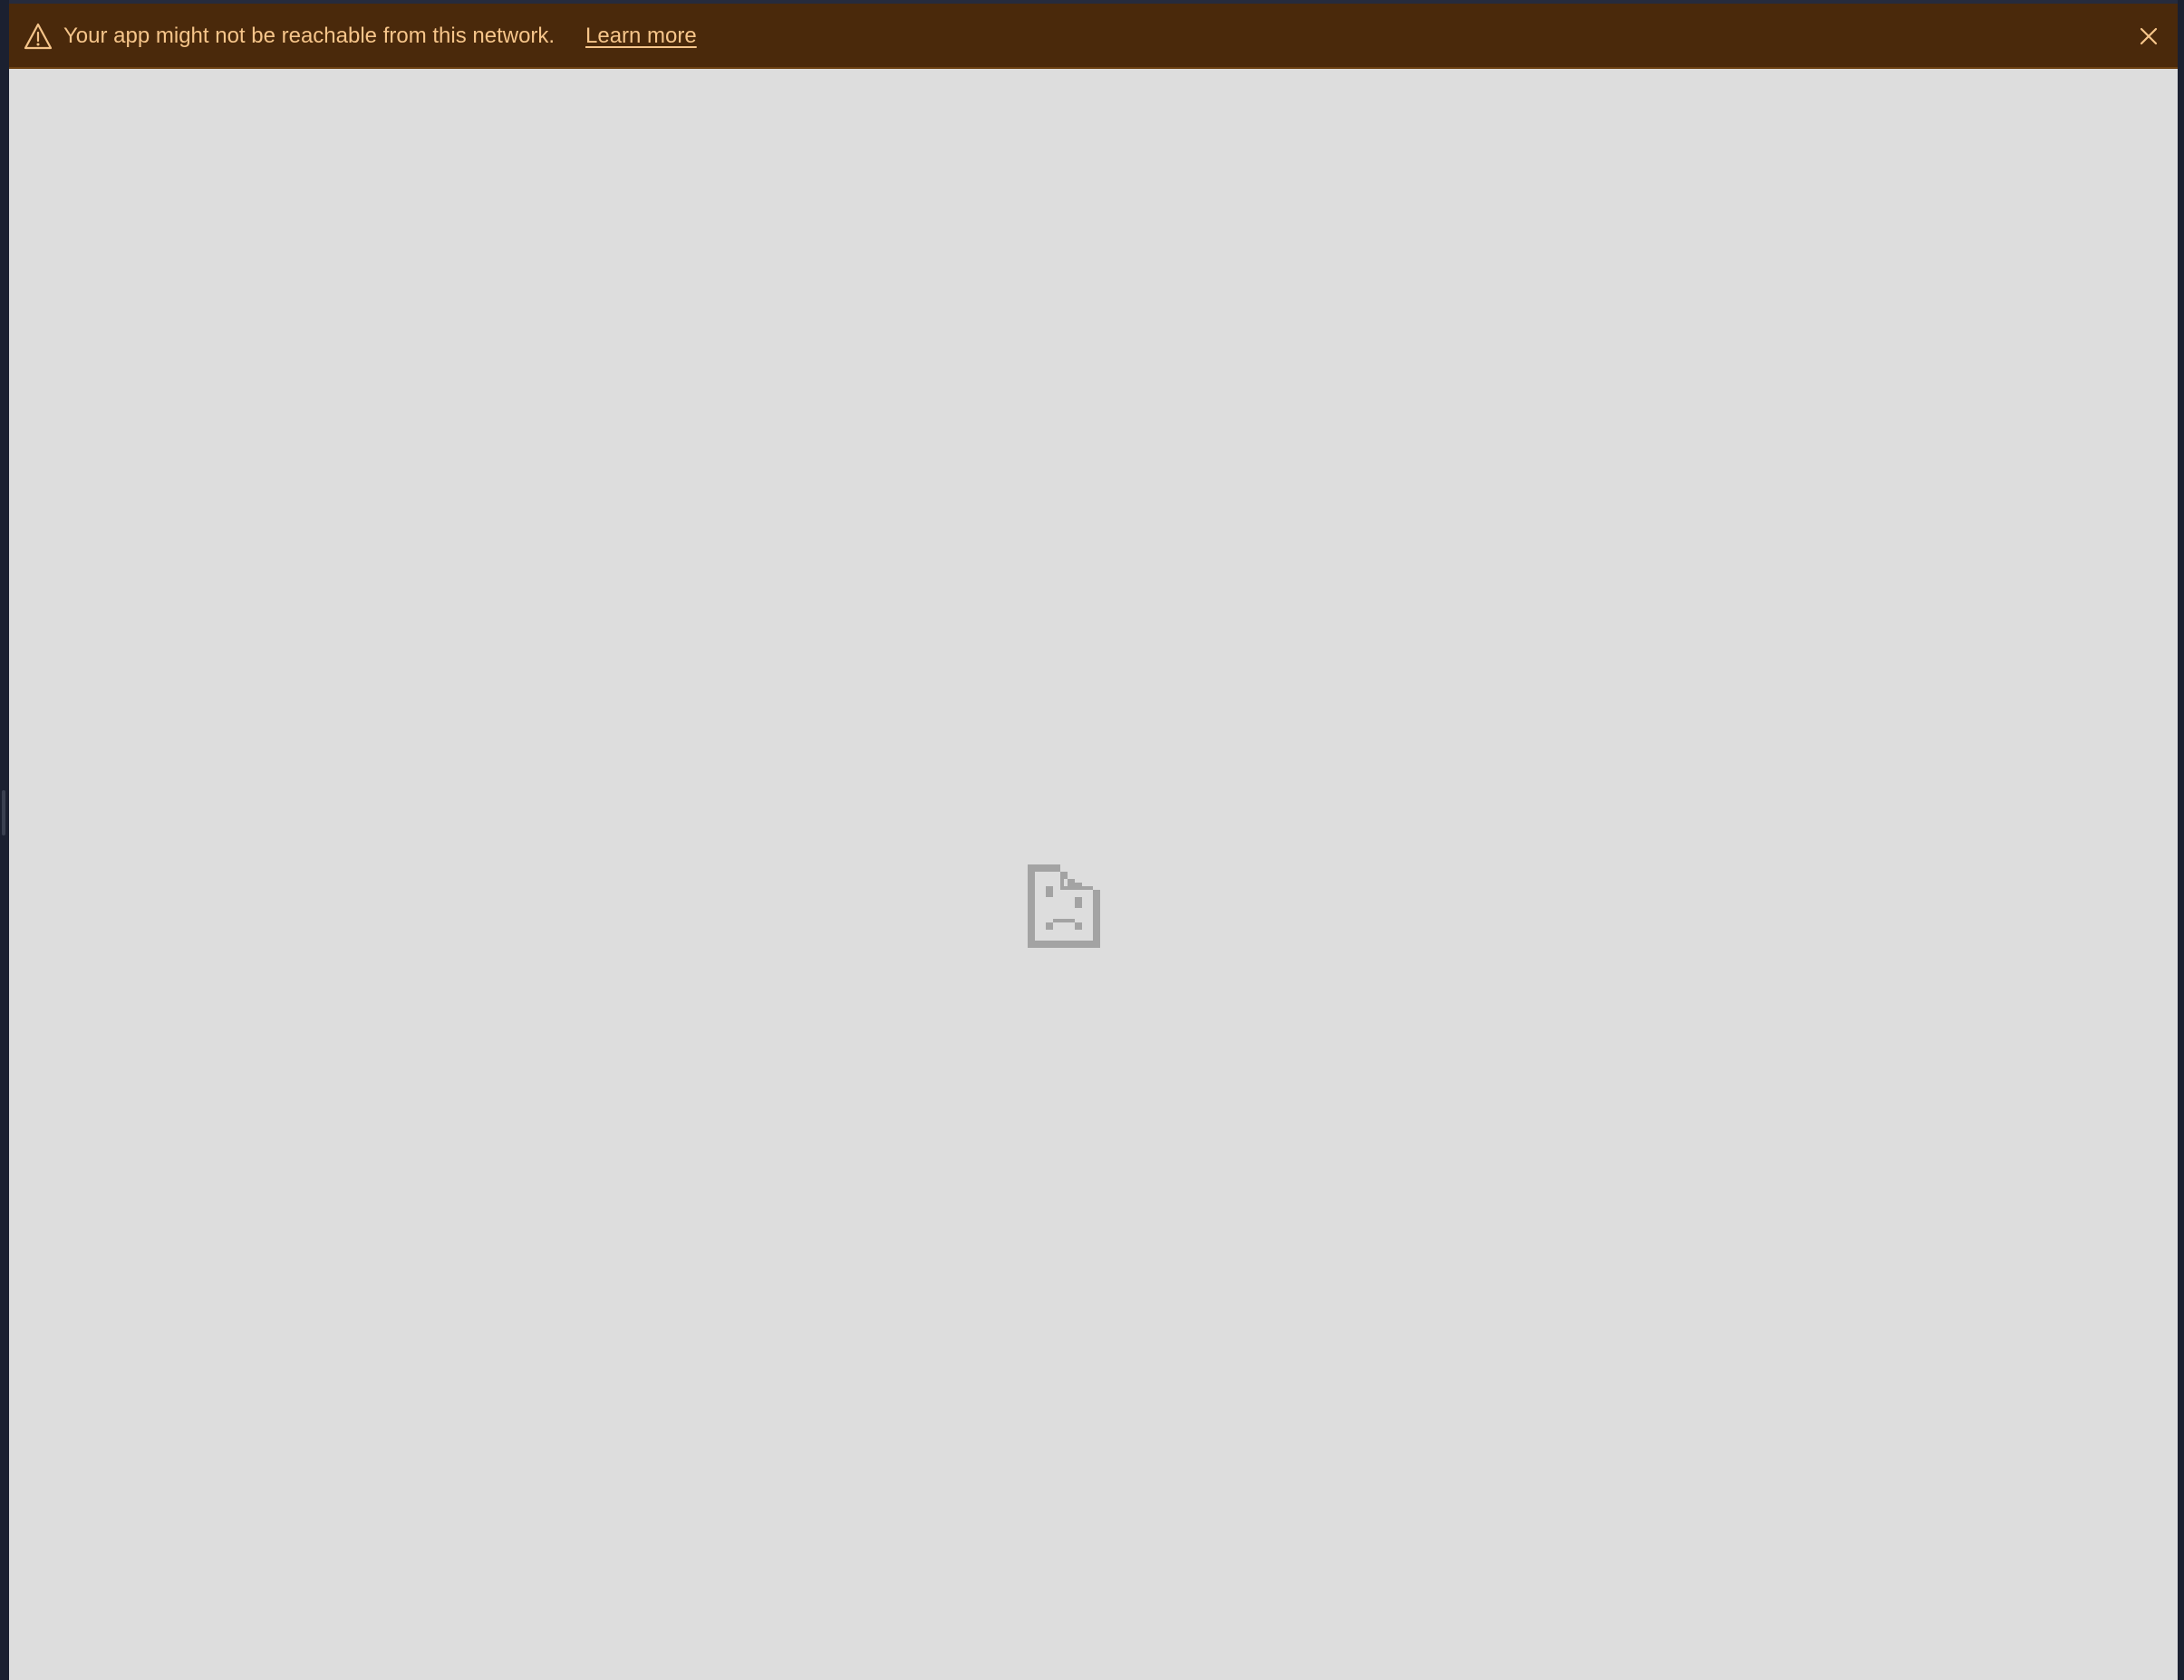  Describe the element at coordinates (1064, 906) in the screenshot. I see `sad-page-icon` at that location.